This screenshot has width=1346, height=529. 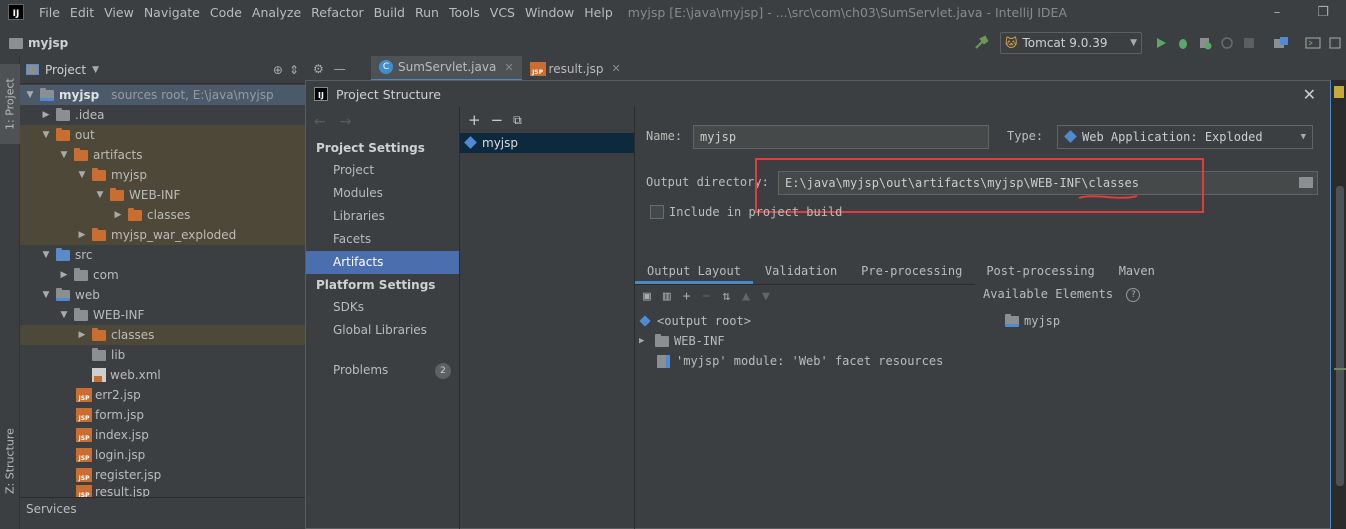 What do you see at coordinates (657, 212) in the screenshot?
I see `include-in-build-checkbox` at bounding box center [657, 212].